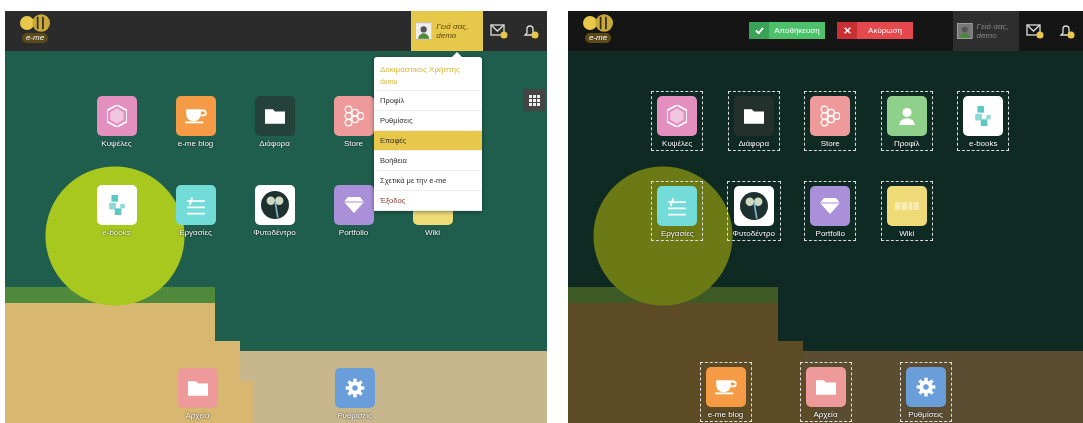 This screenshot has height=423, width=1083. Describe the element at coordinates (759, 30) in the screenshot. I see `check-icon` at that location.